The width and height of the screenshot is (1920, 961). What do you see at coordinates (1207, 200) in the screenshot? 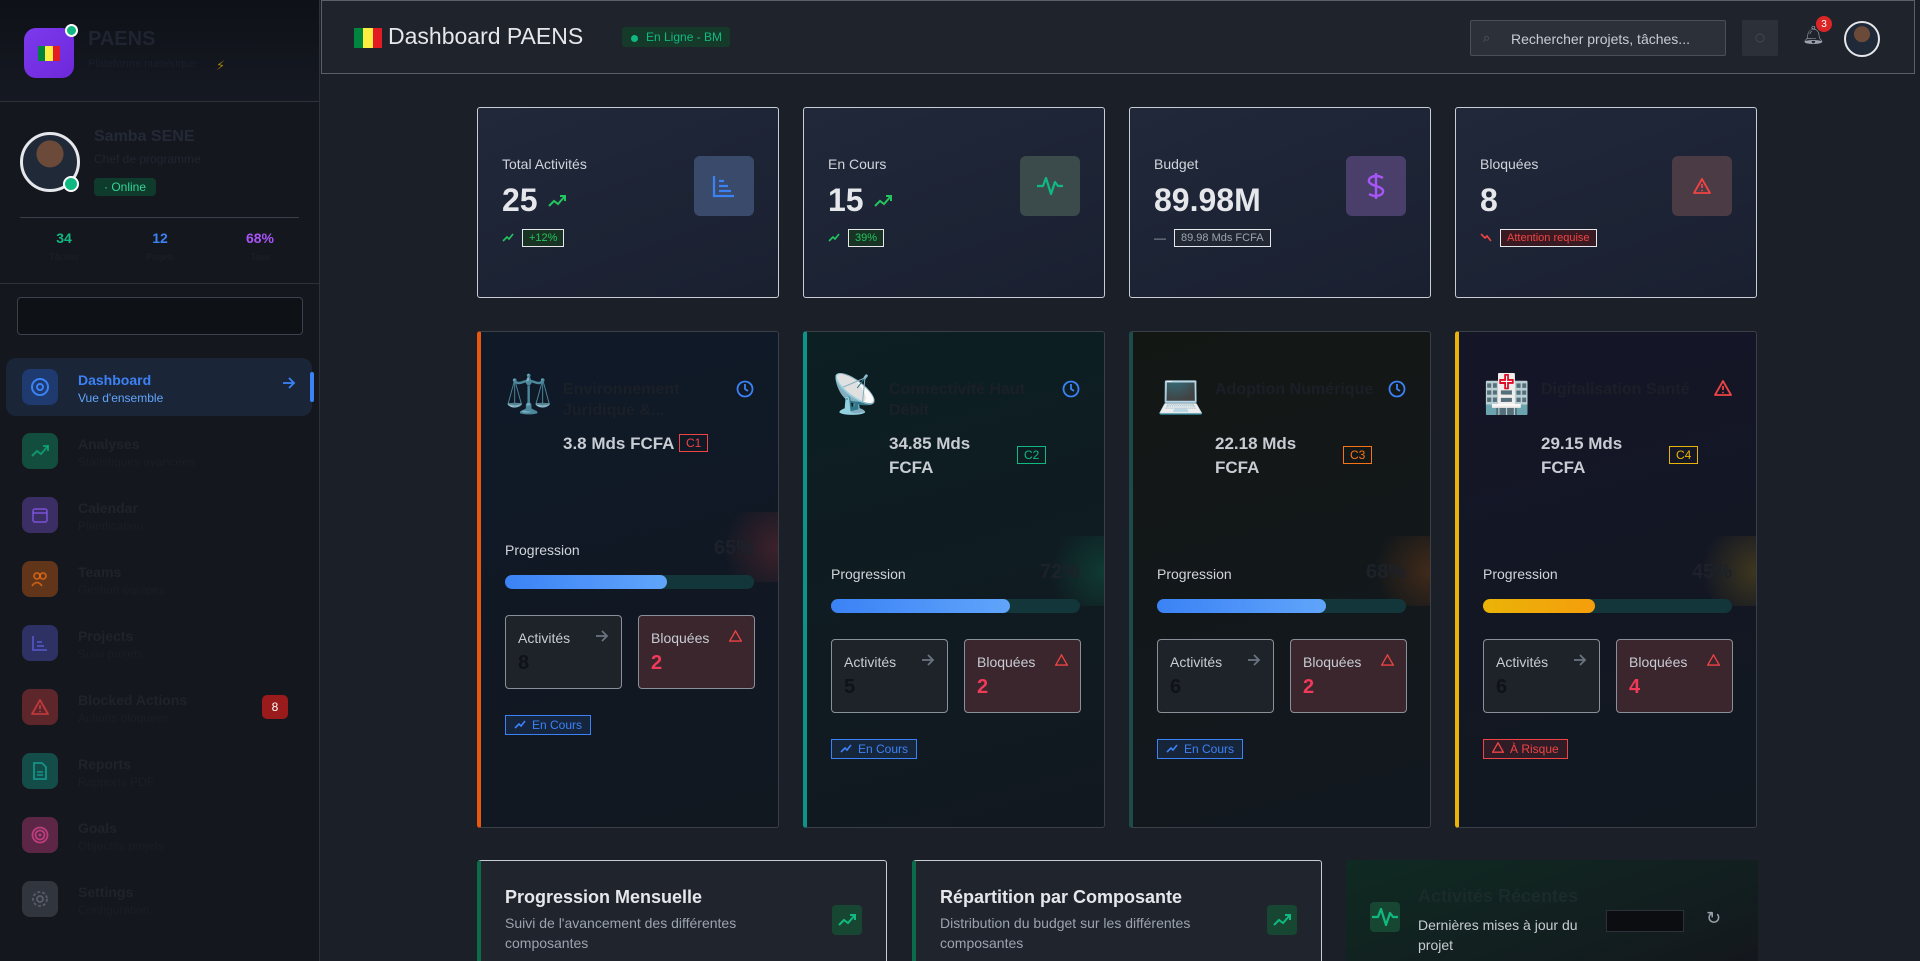
I see `stat-card-number: 89.98M` at bounding box center [1207, 200].